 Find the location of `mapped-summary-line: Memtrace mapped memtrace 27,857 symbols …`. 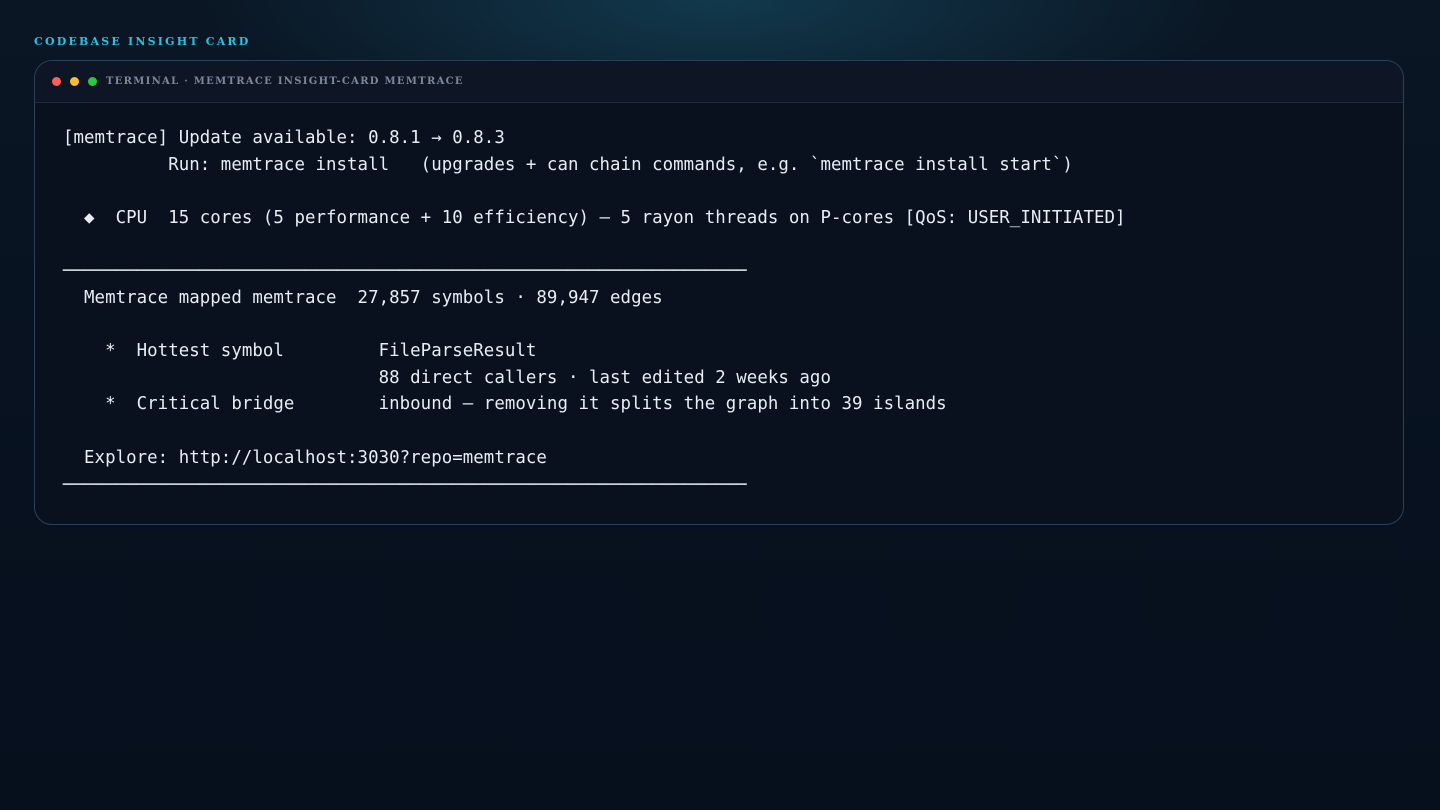

mapped-summary-line: Memtrace mapped memtrace 27,857 symbols … is located at coordinates (363, 298).